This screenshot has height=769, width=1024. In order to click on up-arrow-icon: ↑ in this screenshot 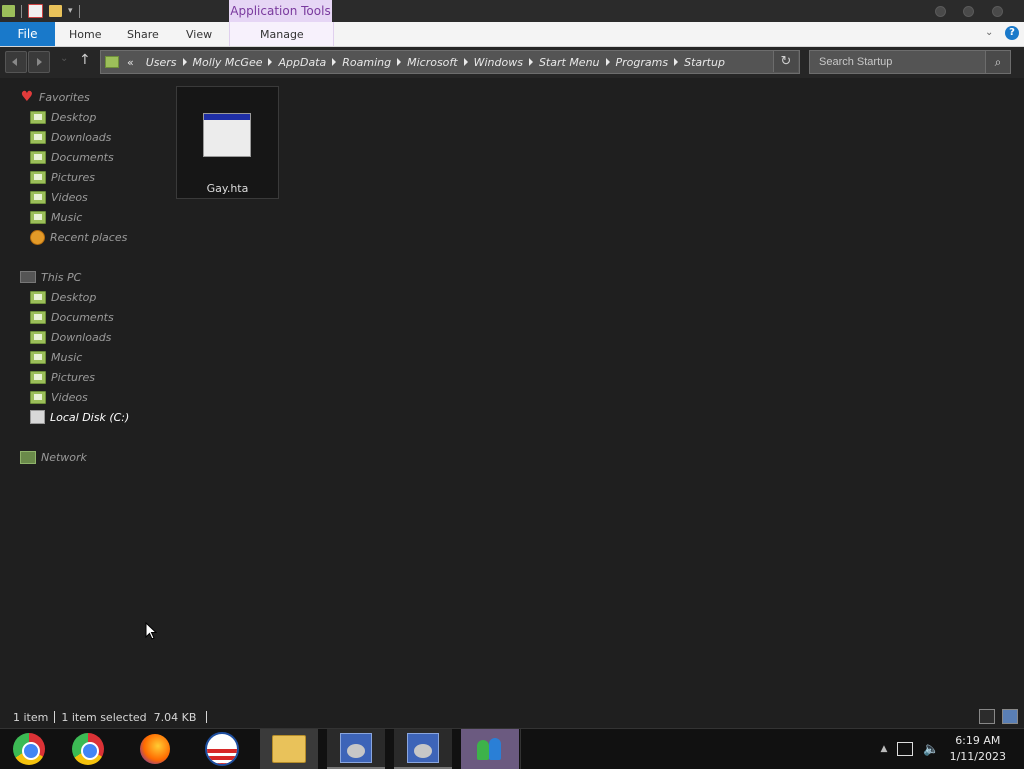, I will do `click(85, 60)`.